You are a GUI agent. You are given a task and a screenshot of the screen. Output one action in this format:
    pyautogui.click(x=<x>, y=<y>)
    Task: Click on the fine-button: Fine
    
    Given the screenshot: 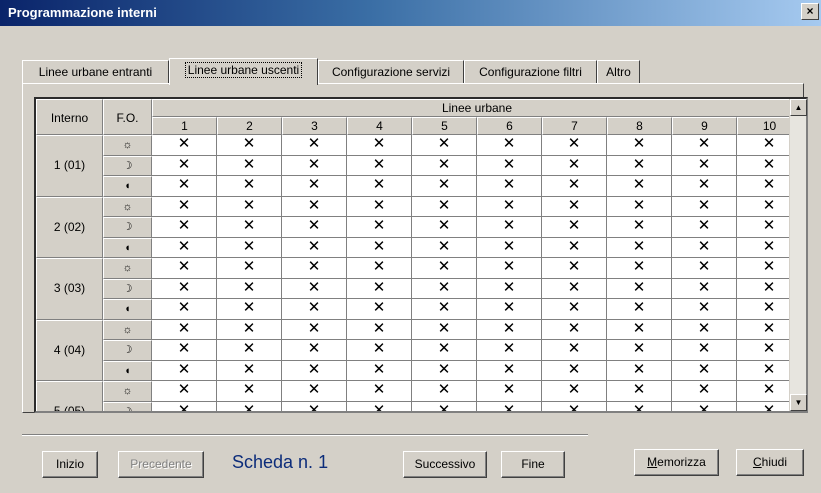 What is the action you would take?
    pyautogui.click(x=533, y=464)
    